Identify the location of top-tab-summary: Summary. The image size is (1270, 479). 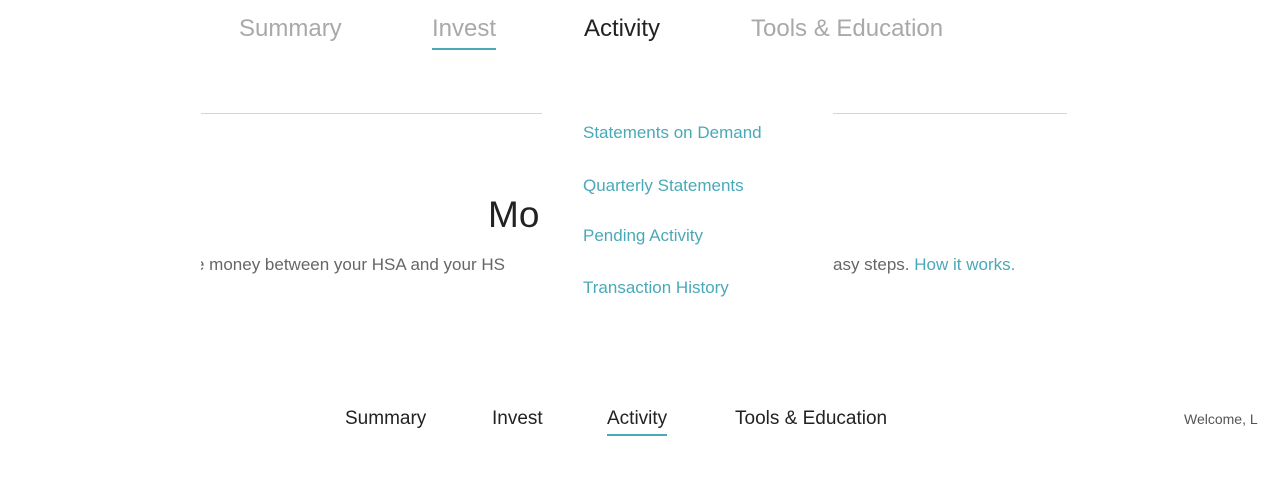
(290, 29).